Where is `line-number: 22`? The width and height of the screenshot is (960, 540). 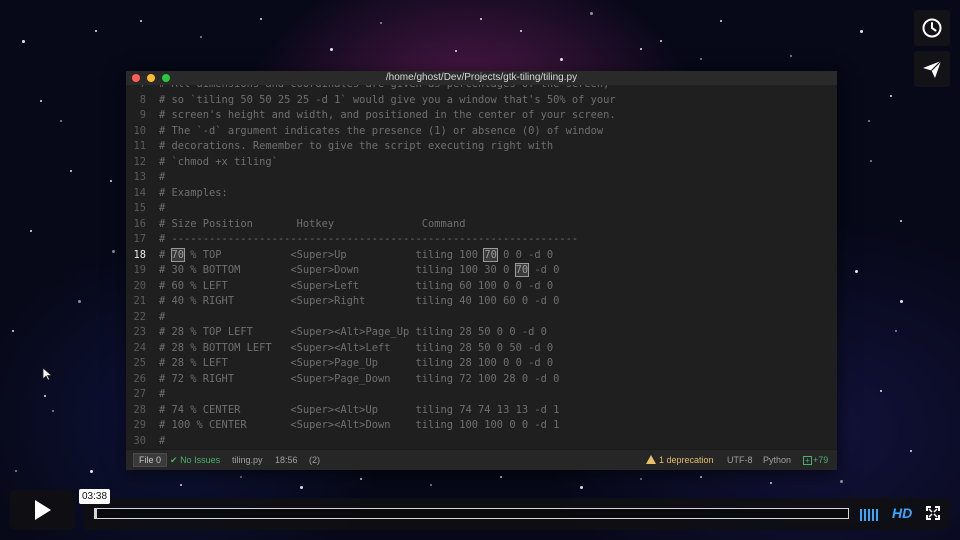
line-number: 22 is located at coordinates (139, 316).